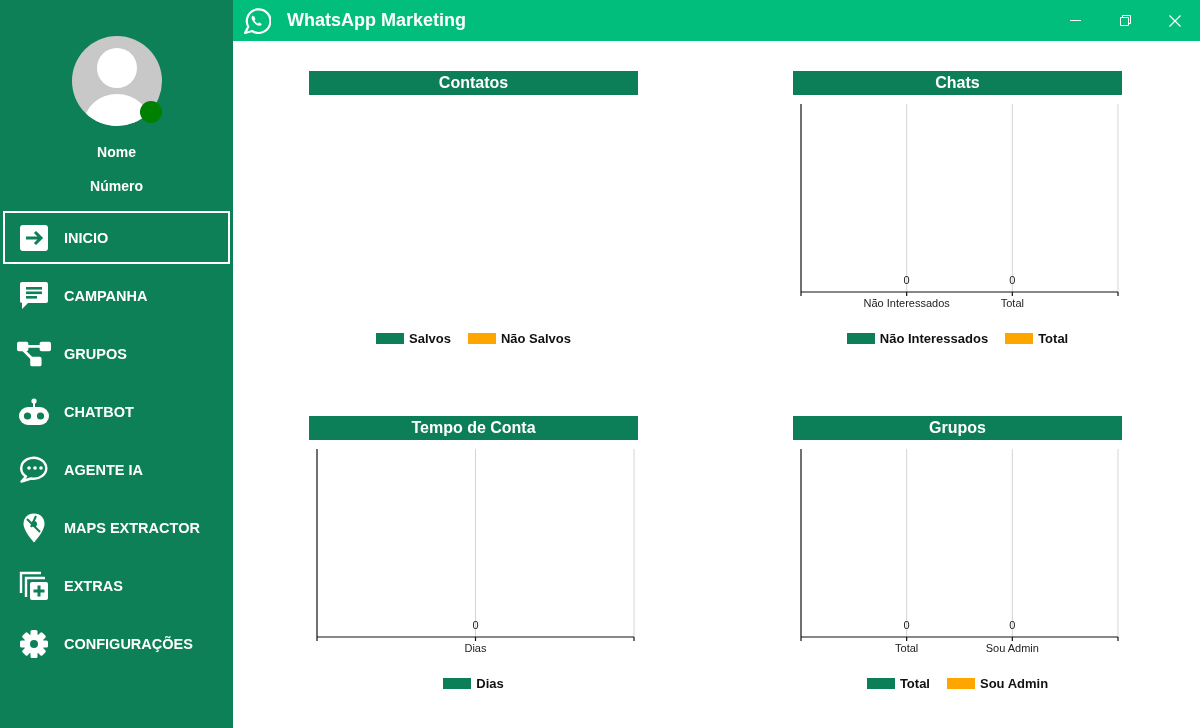  What do you see at coordinates (116, 353) in the screenshot?
I see `sidebar-item: GRUPOS` at bounding box center [116, 353].